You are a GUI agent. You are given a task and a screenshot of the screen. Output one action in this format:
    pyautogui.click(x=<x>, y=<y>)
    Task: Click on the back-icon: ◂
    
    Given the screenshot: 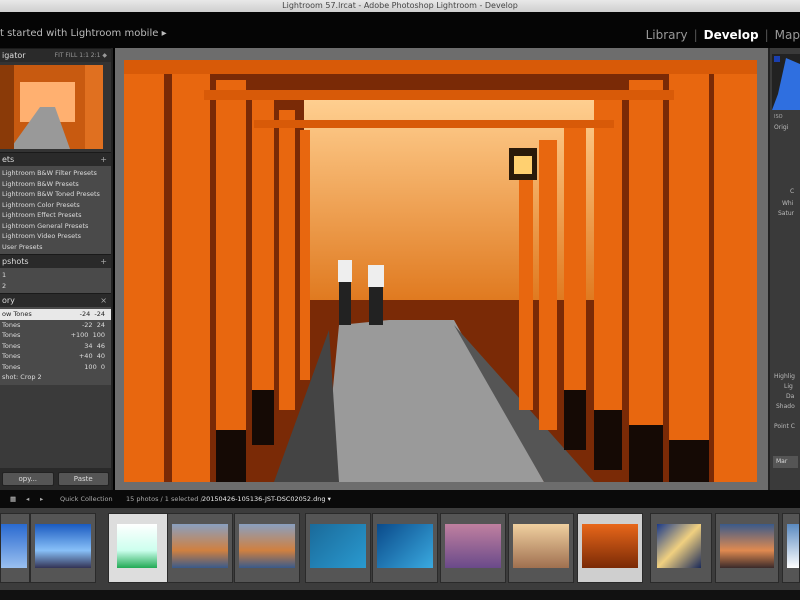 What is the action you would take?
    pyautogui.click(x=27, y=499)
    